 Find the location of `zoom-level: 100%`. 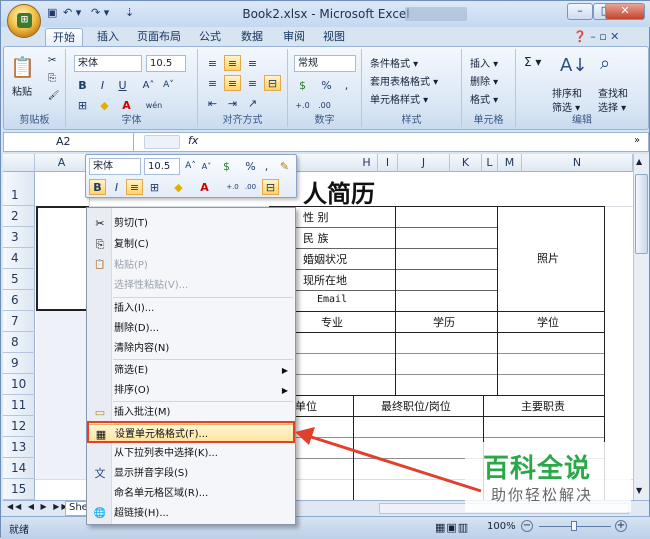

zoom-level: 100% is located at coordinates (501, 526).